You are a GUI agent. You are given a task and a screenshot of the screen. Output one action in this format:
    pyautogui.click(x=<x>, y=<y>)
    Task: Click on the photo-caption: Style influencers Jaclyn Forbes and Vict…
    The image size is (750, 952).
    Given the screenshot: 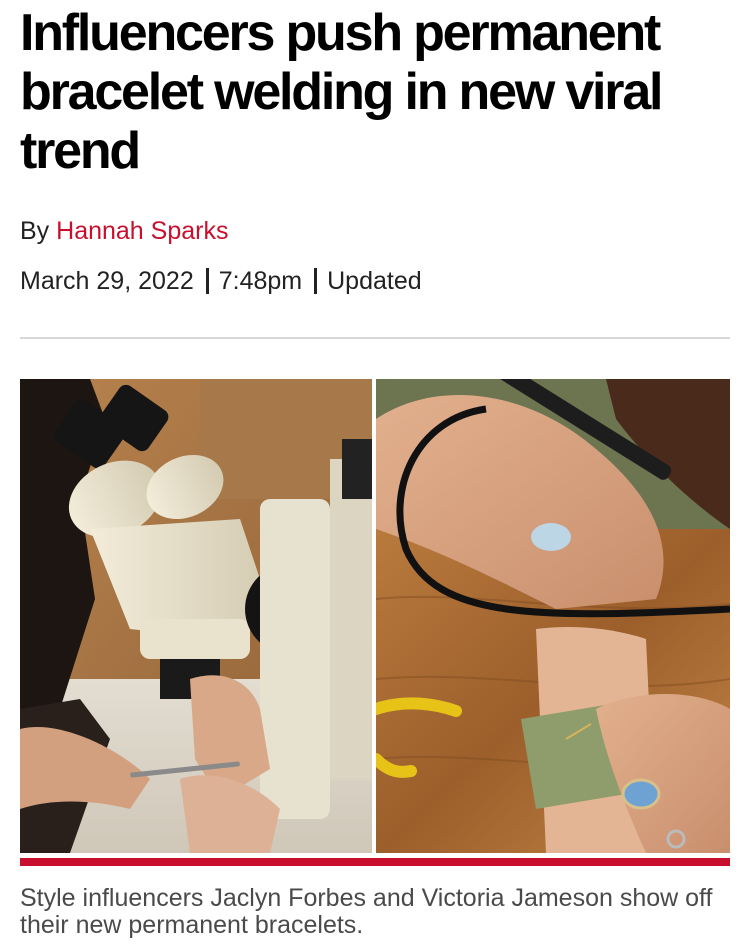 What is the action you would take?
    pyautogui.click(x=366, y=911)
    